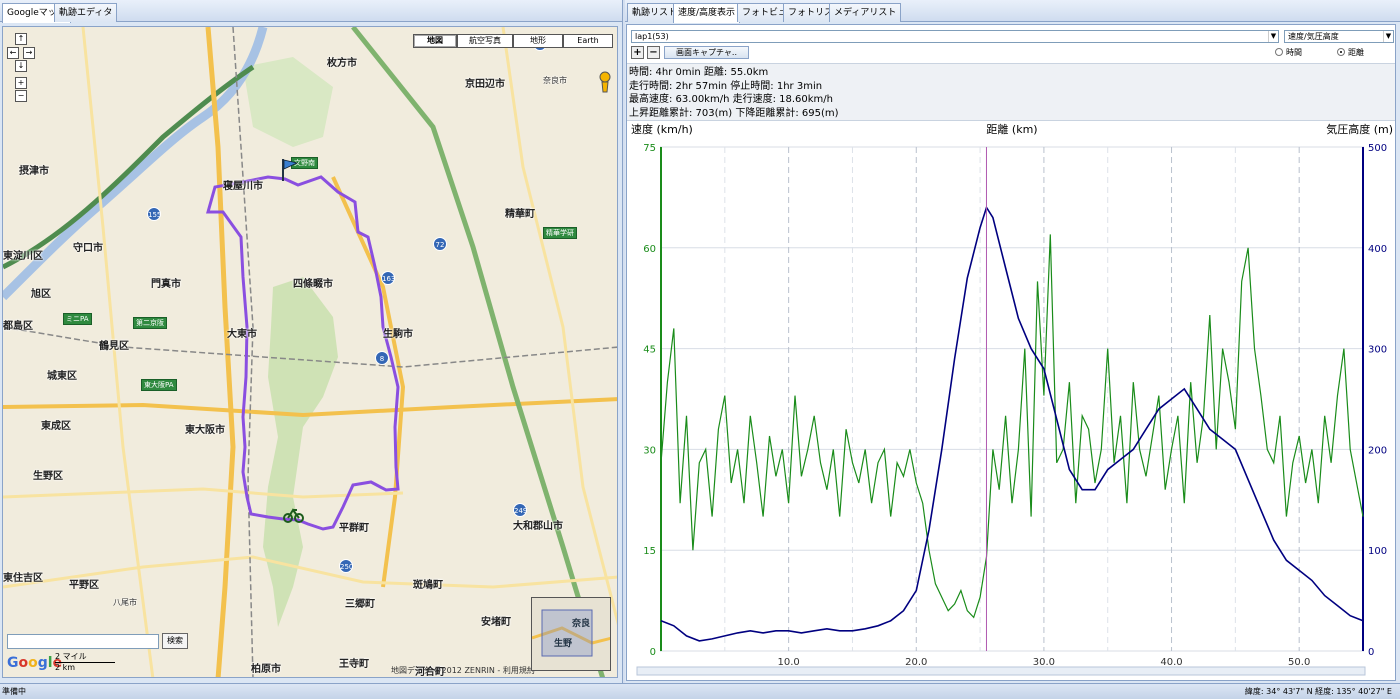 This screenshot has width=1400, height=699. What do you see at coordinates (84, 585) in the screenshot?
I see `place-label: 平野区` at bounding box center [84, 585].